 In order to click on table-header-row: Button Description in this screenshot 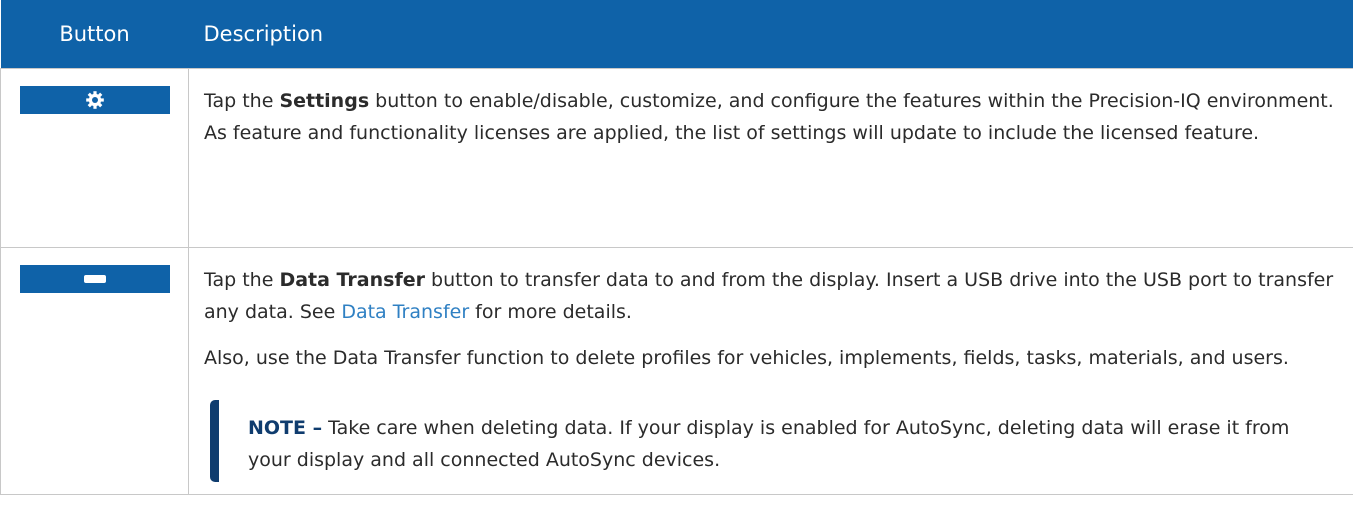, I will do `click(676, 34)`.